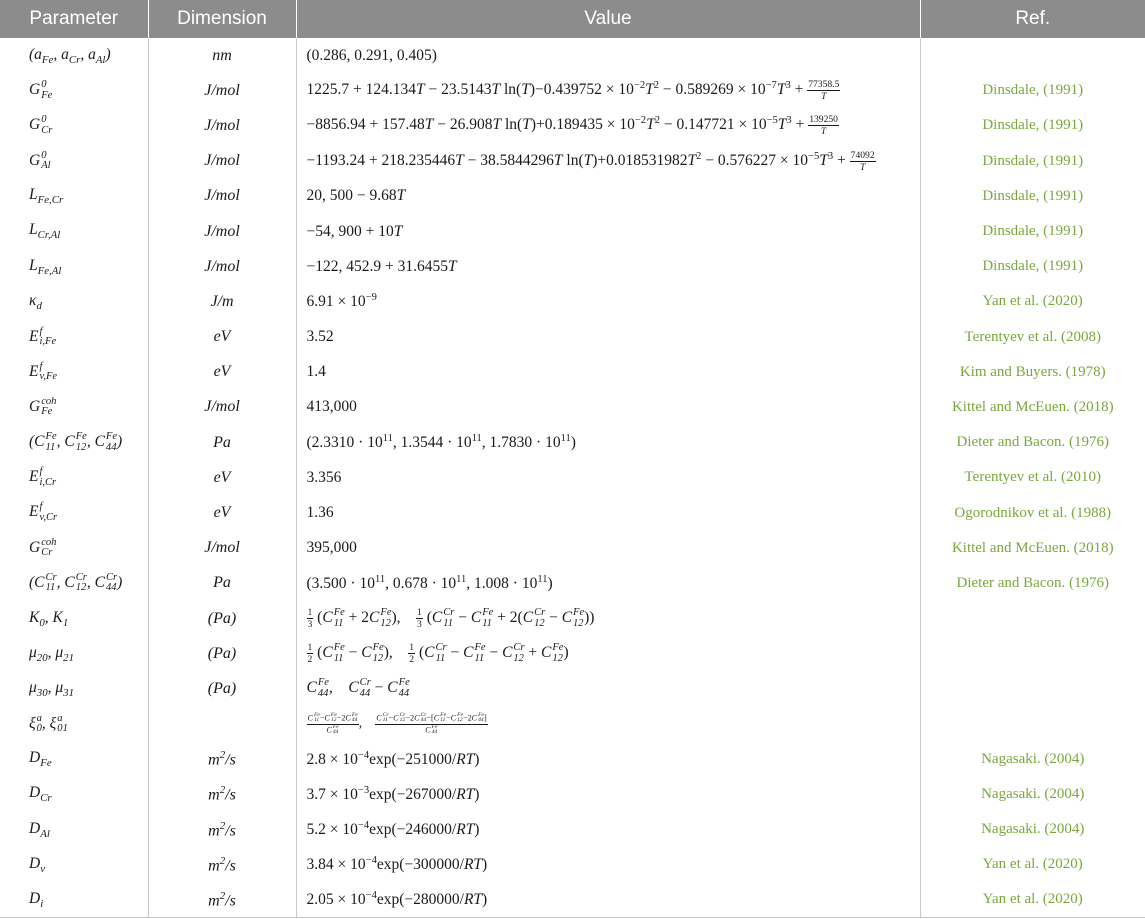 The image size is (1145, 919). What do you see at coordinates (74, 126) in the screenshot?
I see `parameter-cell: G 0 Cr` at bounding box center [74, 126].